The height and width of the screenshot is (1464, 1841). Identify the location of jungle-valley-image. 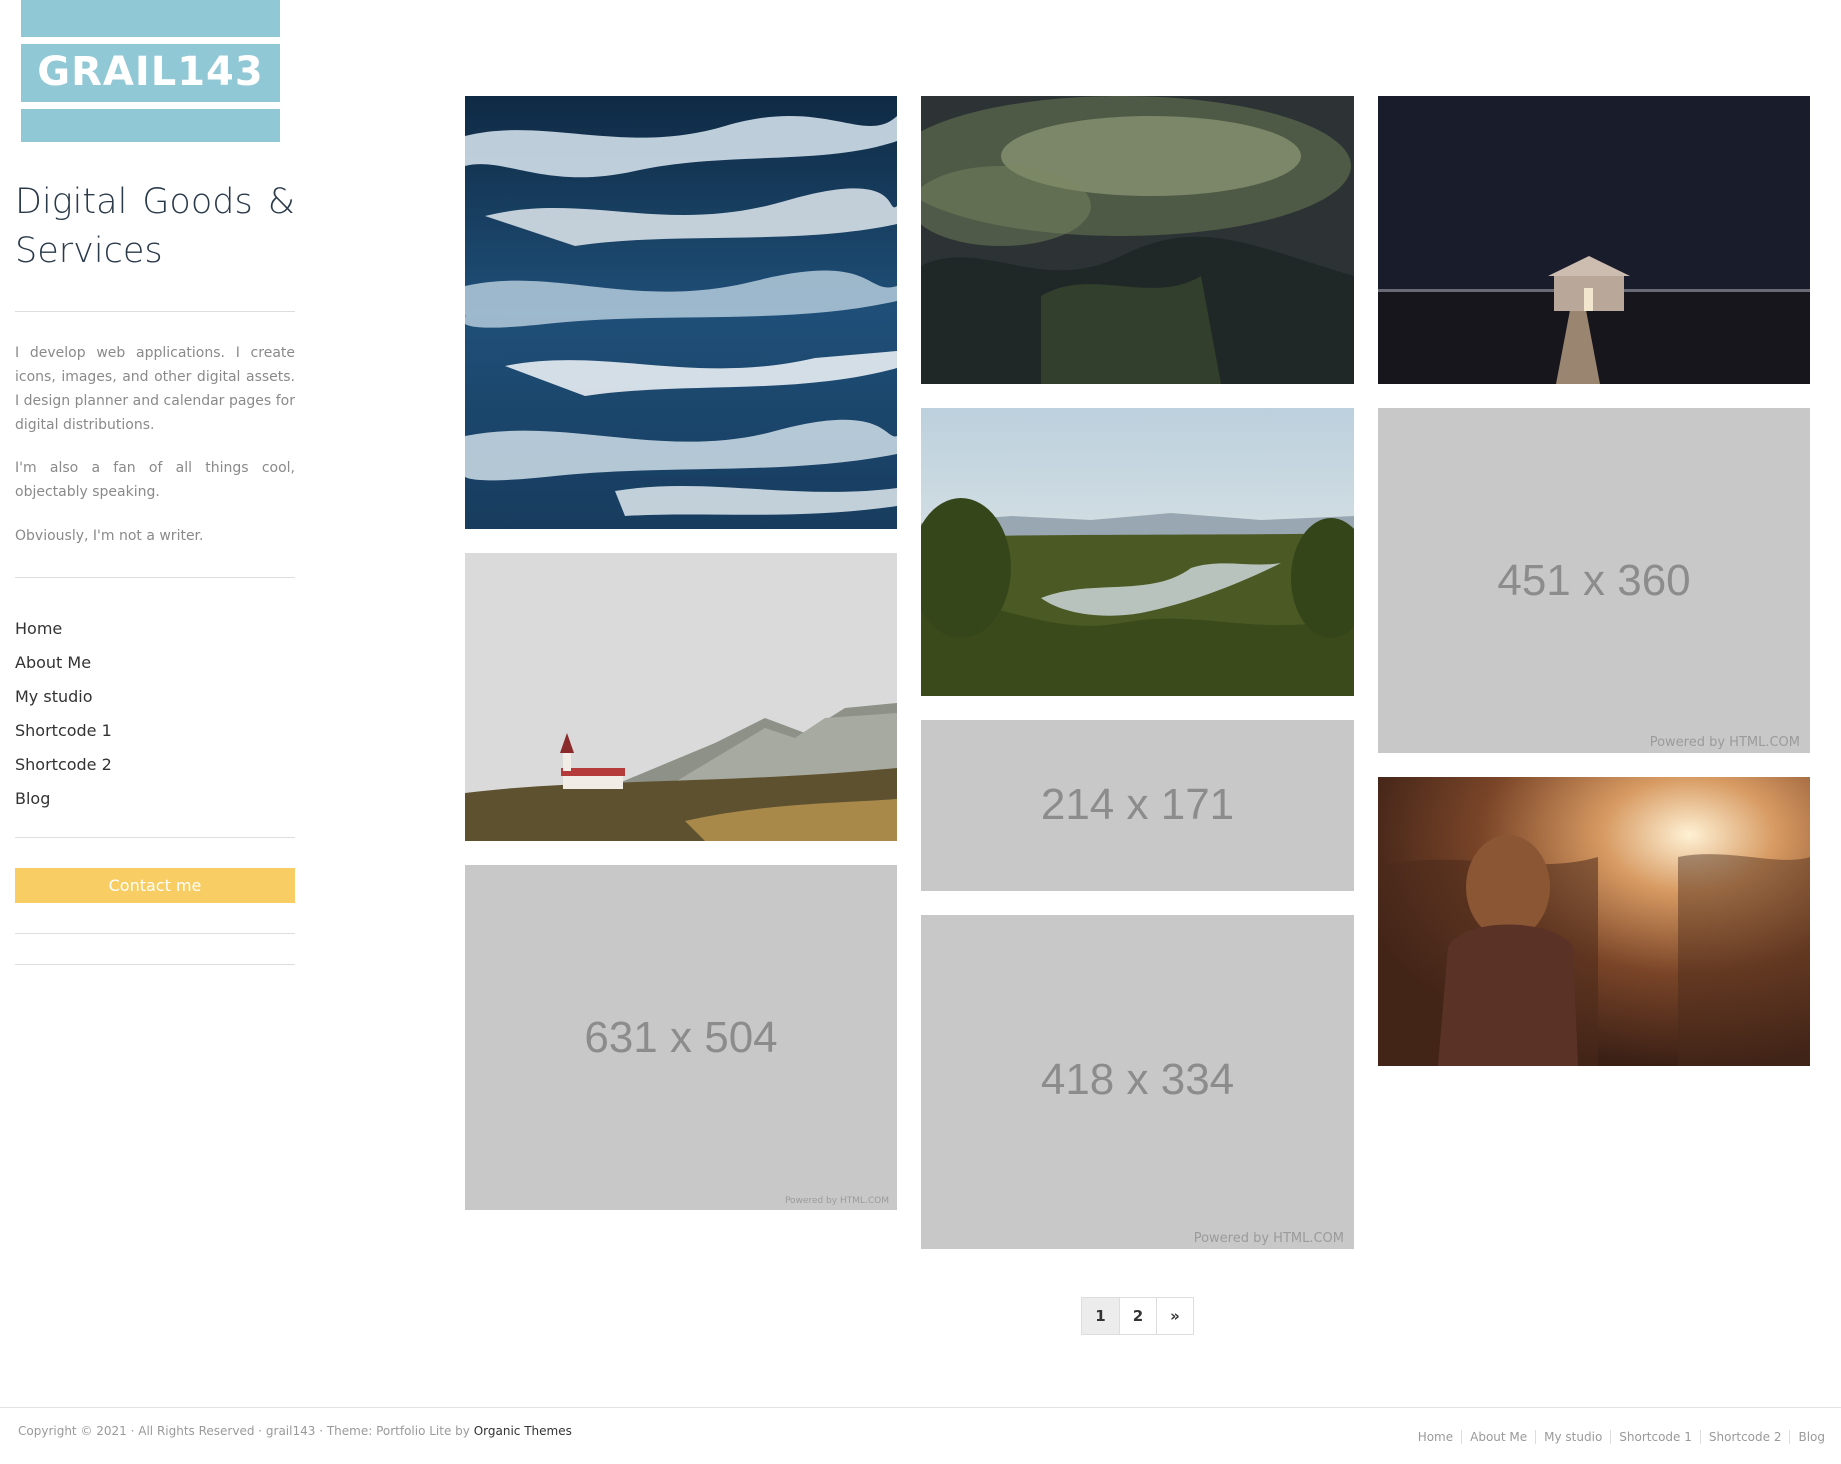
(1137, 552).